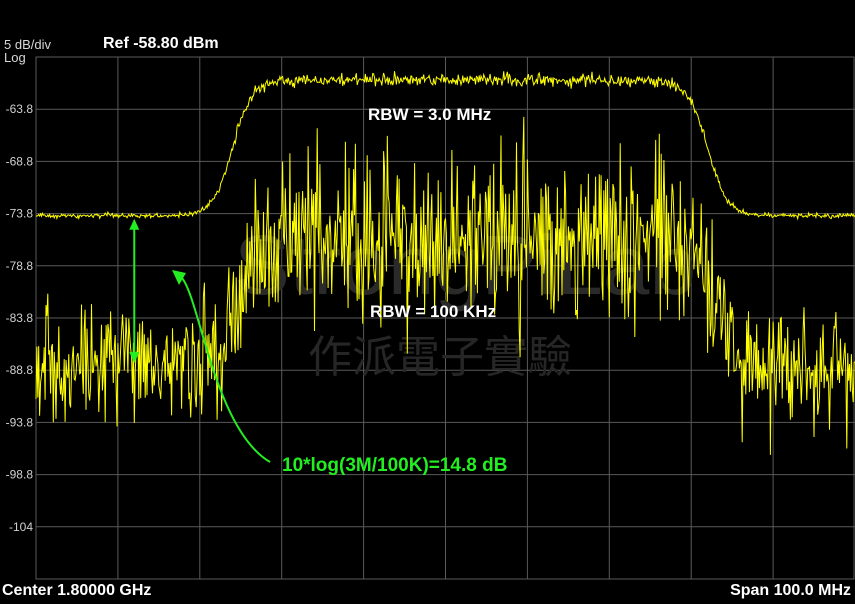  I want to click on y-tick-label: -88.8, so click(20, 370).